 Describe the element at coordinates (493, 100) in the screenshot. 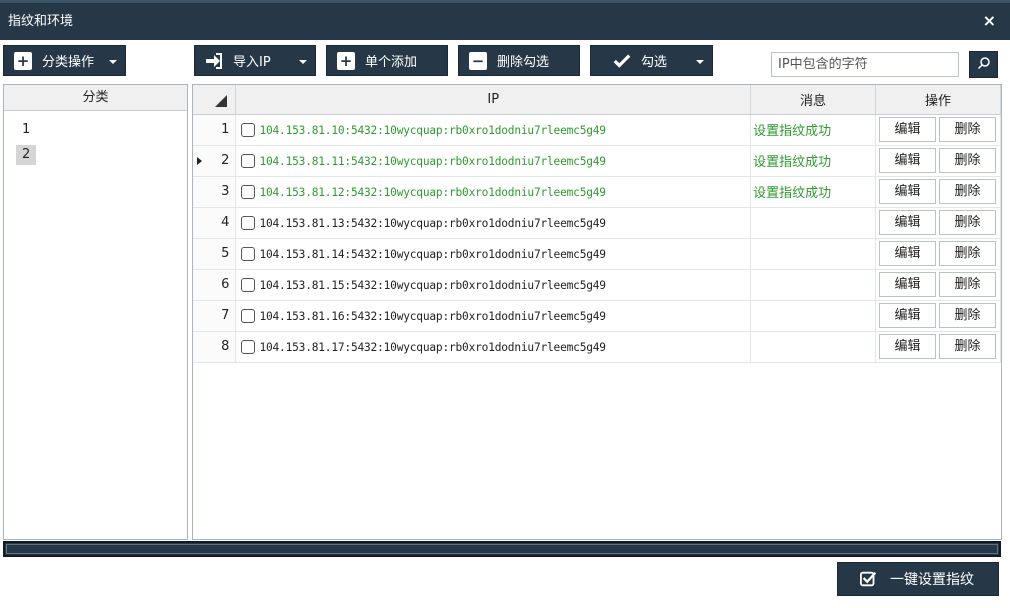

I see `ip-column-header: IP` at that location.